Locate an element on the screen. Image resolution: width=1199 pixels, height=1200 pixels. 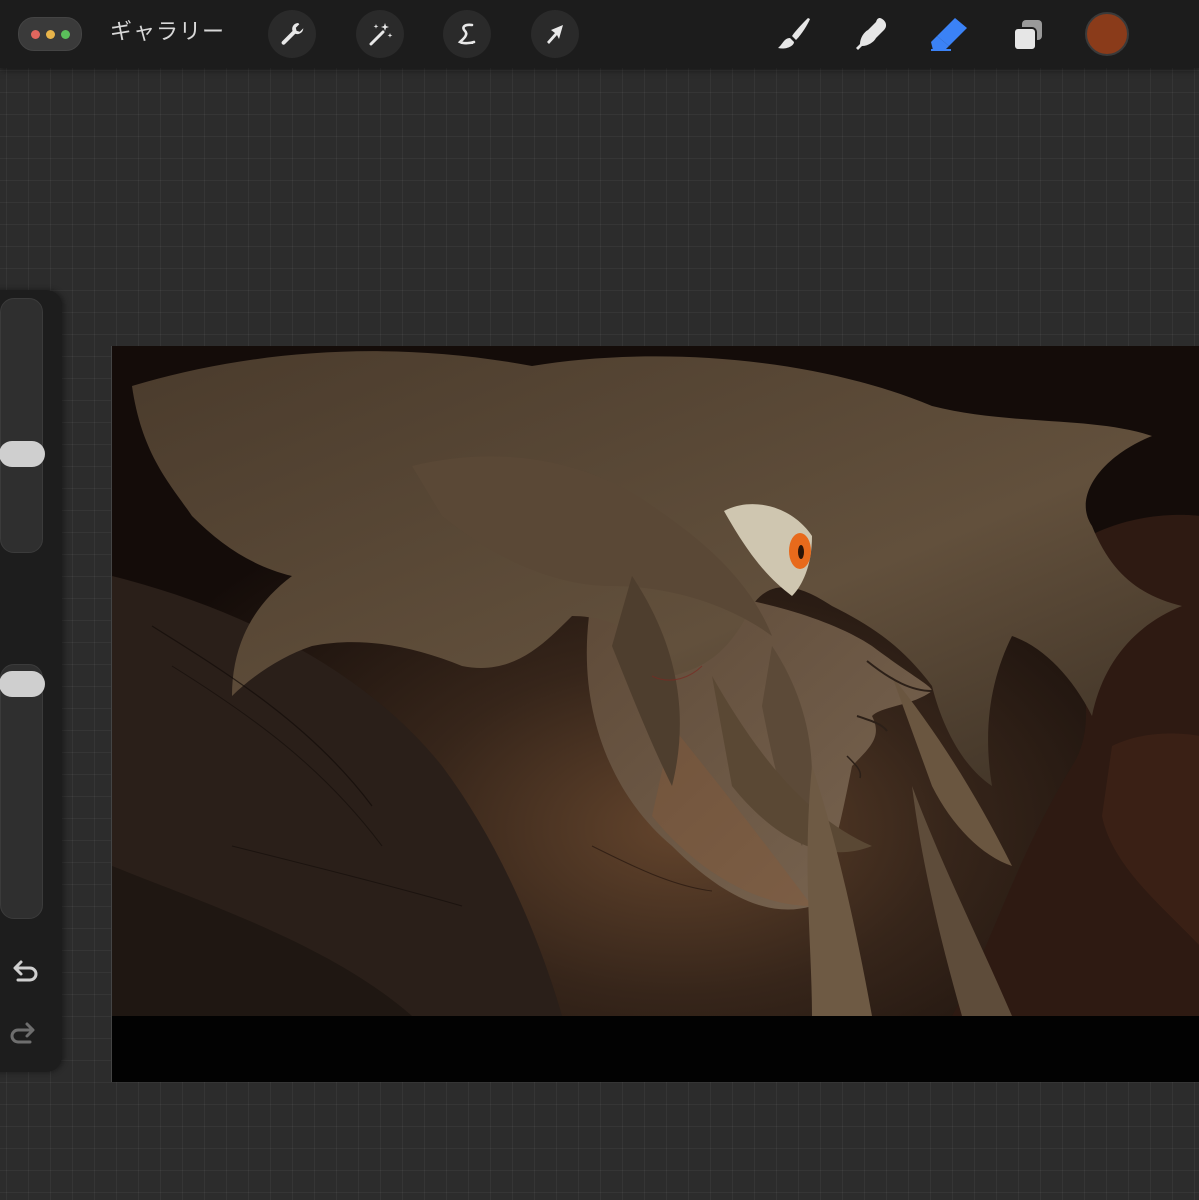
actions-button is located at coordinates (292, 34).